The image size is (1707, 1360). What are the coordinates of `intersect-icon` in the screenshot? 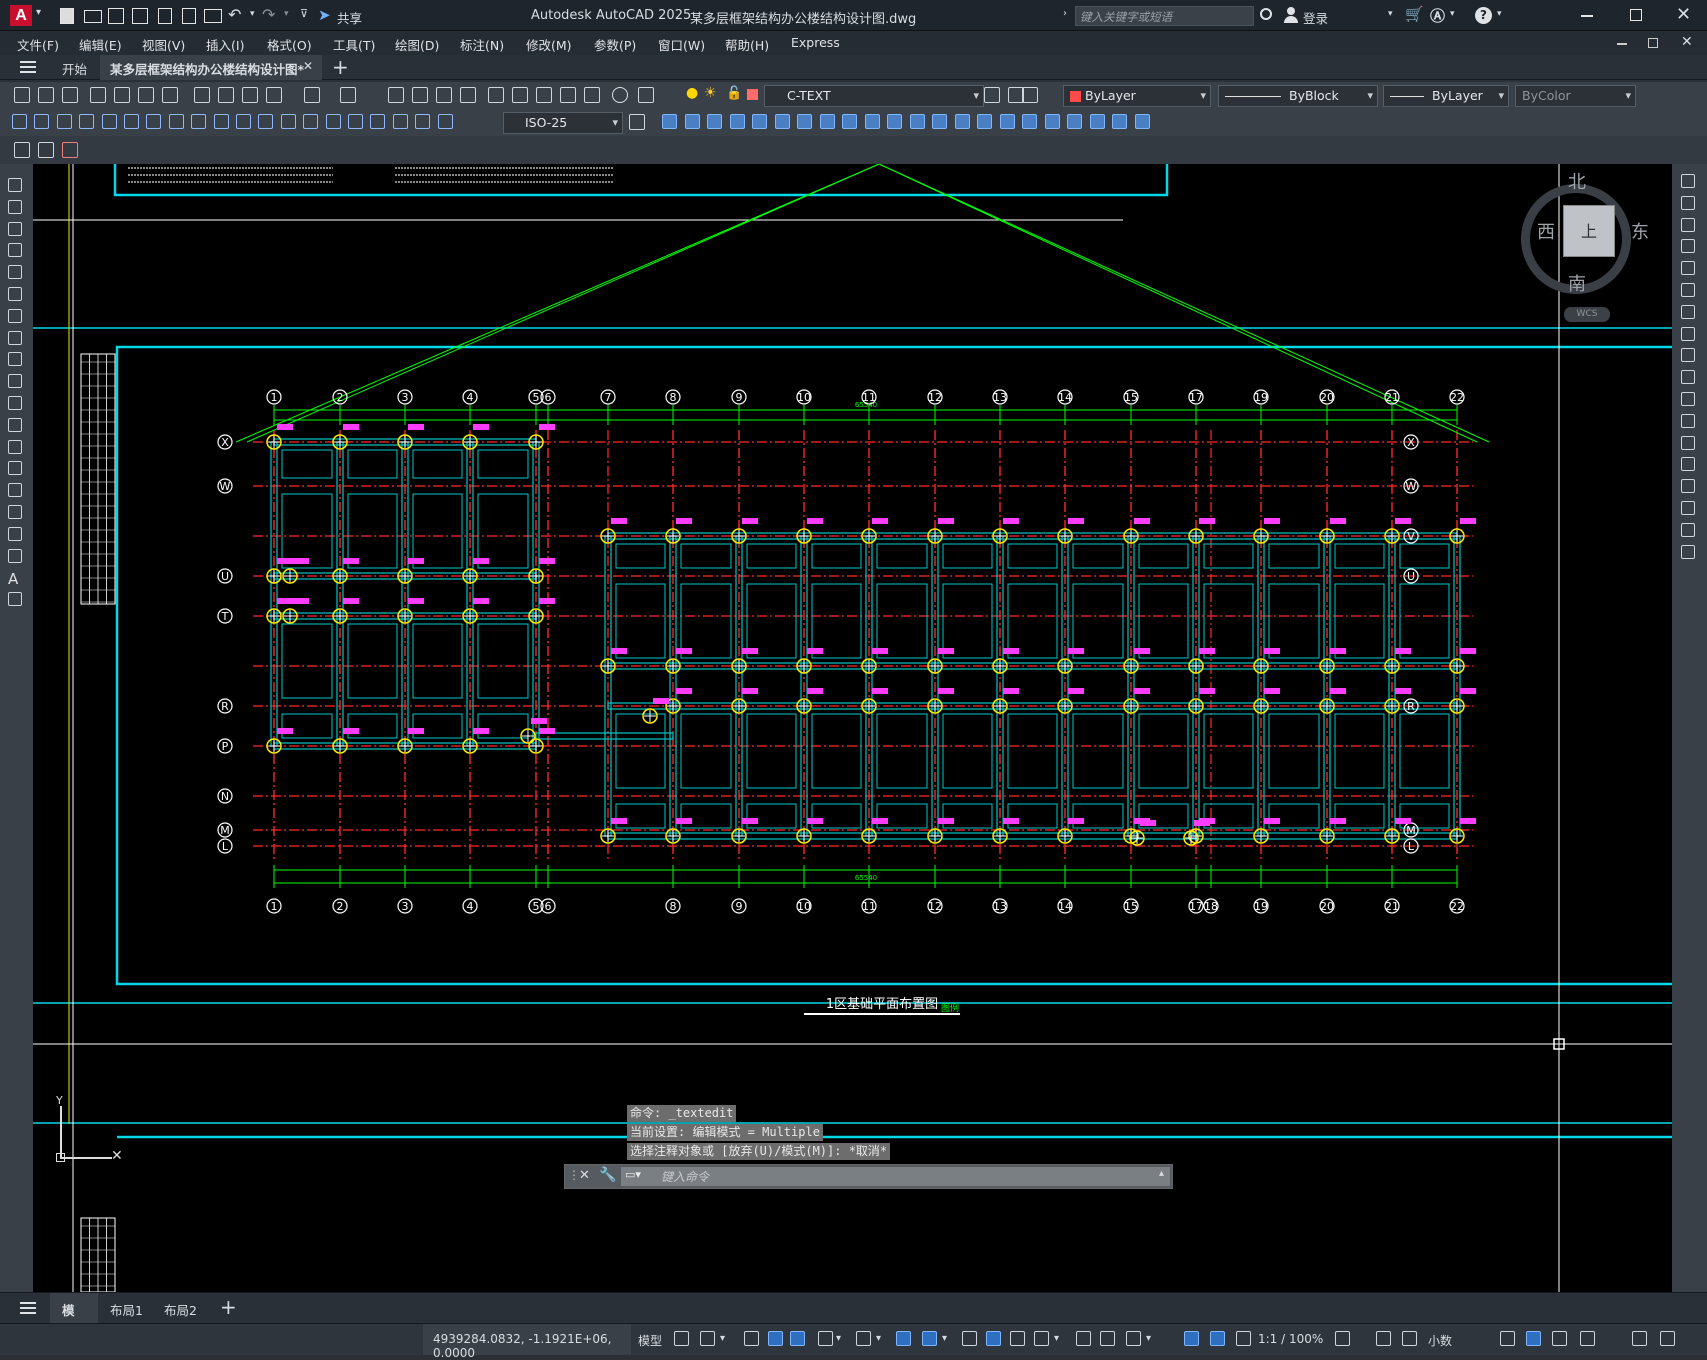 It's located at (962, 121).